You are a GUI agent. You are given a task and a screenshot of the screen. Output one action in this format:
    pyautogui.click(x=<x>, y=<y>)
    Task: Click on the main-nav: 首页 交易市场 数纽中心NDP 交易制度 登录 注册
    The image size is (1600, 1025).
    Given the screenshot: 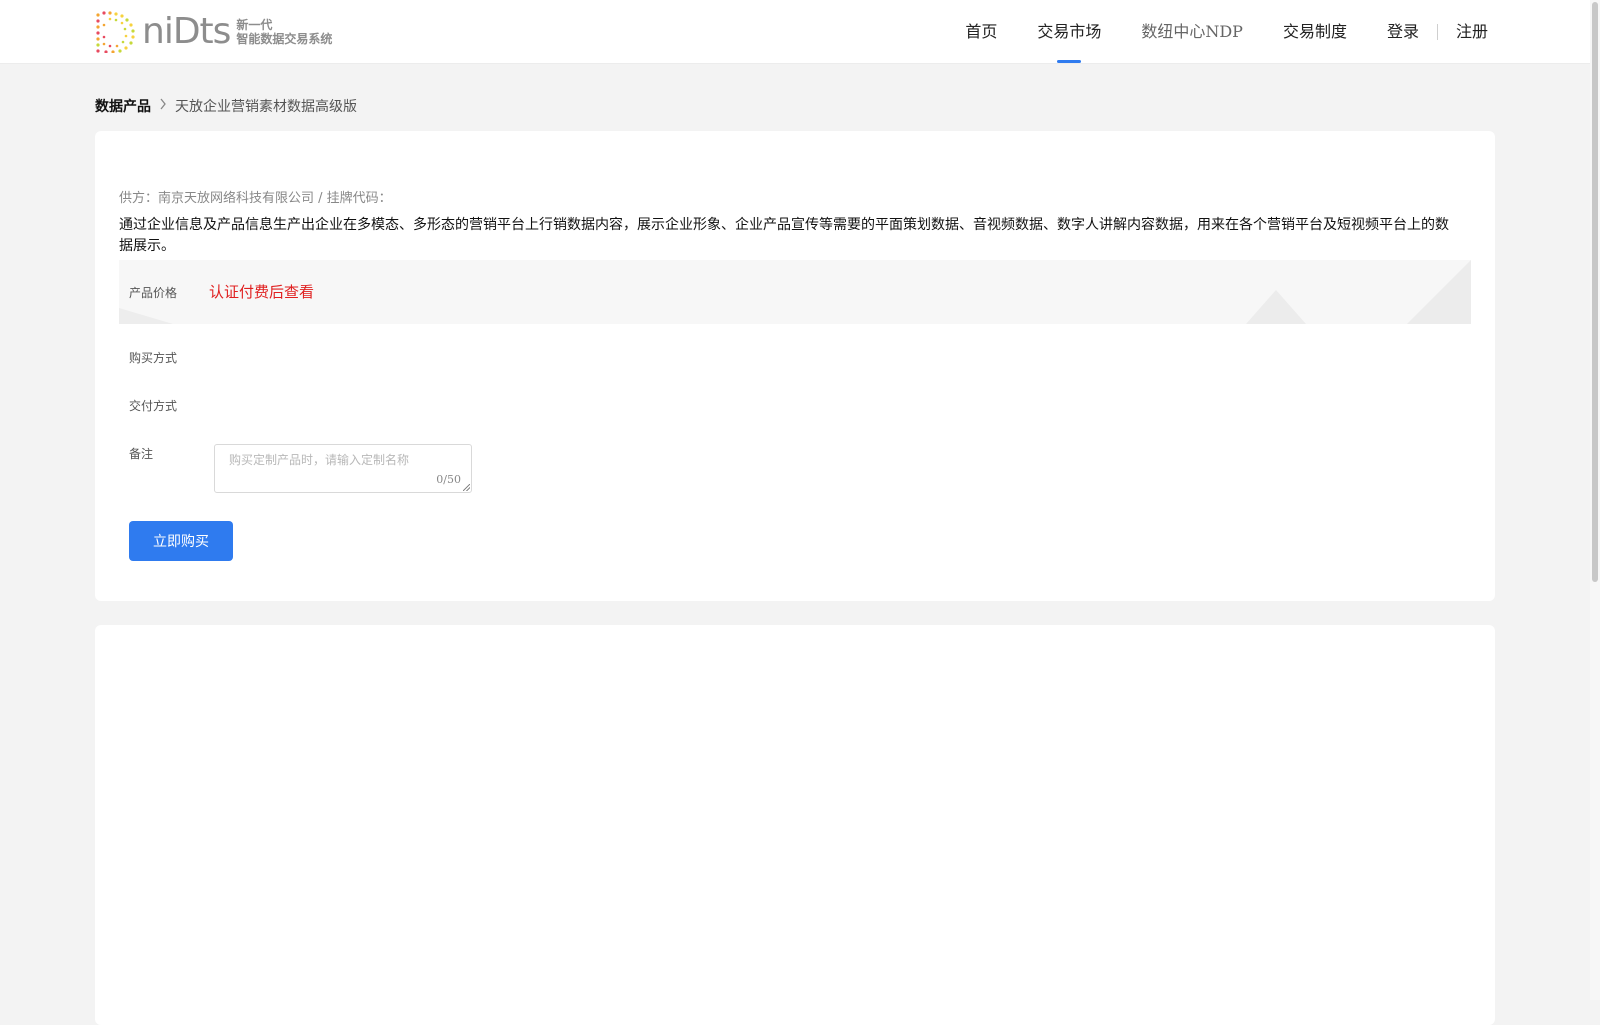 What is the action you would take?
    pyautogui.click(x=1206, y=31)
    